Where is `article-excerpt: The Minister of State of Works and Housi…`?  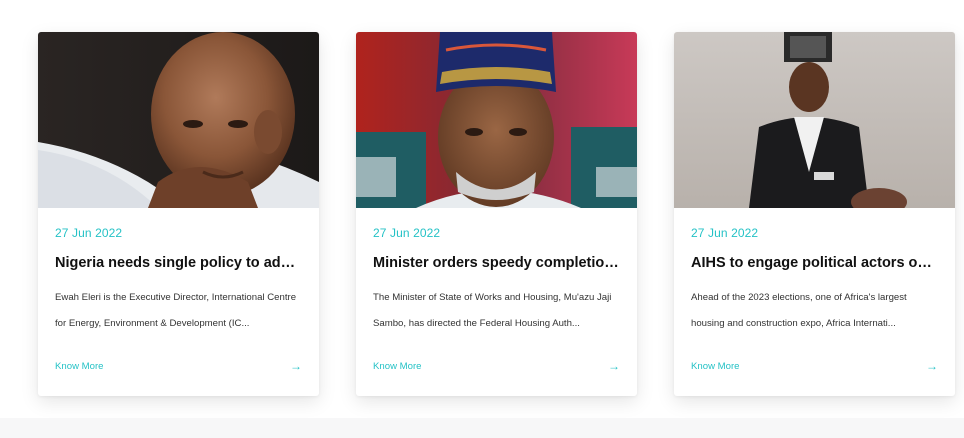
article-excerpt: The Minister of State of Works and Housi… is located at coordinates (492, 310).